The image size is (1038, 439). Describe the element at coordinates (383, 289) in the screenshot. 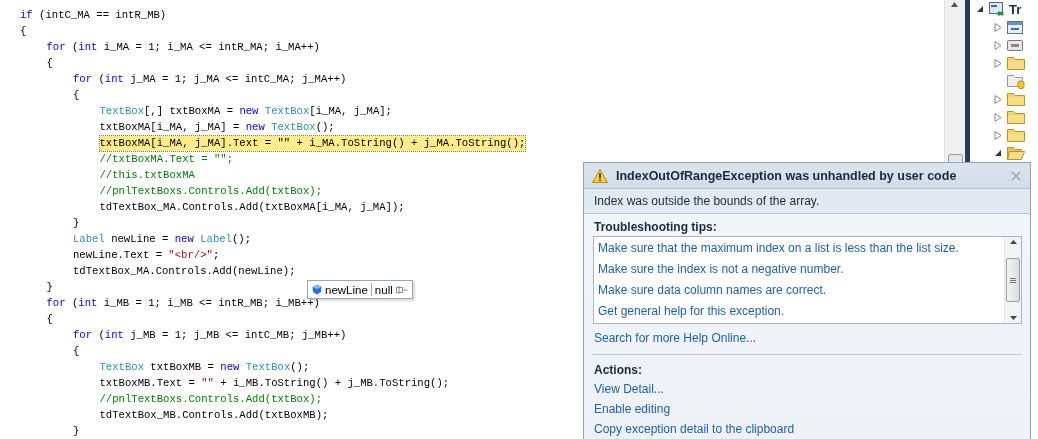

I see `variable-value: null` at that location.